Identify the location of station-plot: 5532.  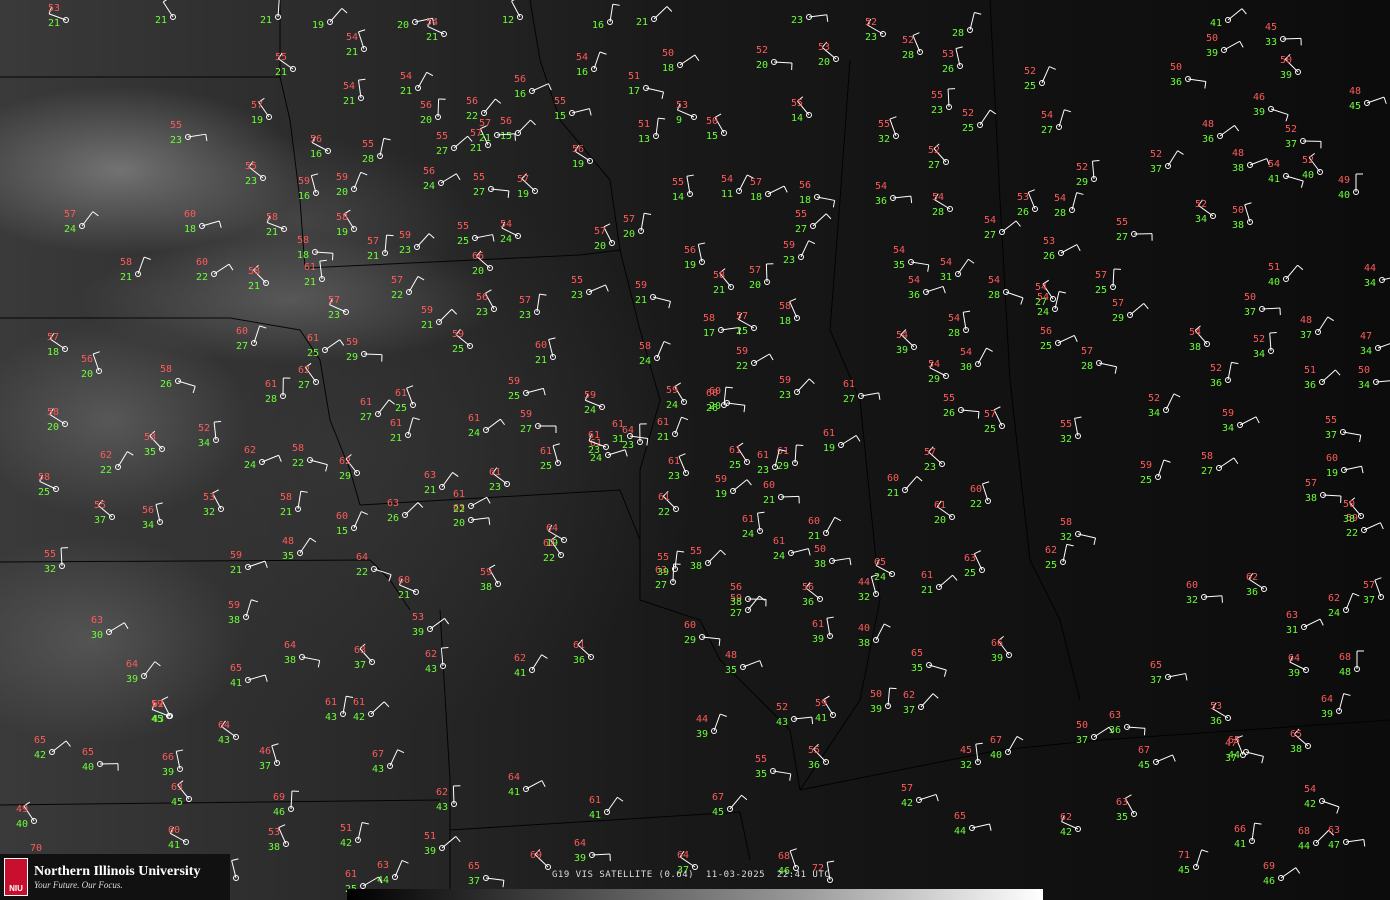
(888, 130).